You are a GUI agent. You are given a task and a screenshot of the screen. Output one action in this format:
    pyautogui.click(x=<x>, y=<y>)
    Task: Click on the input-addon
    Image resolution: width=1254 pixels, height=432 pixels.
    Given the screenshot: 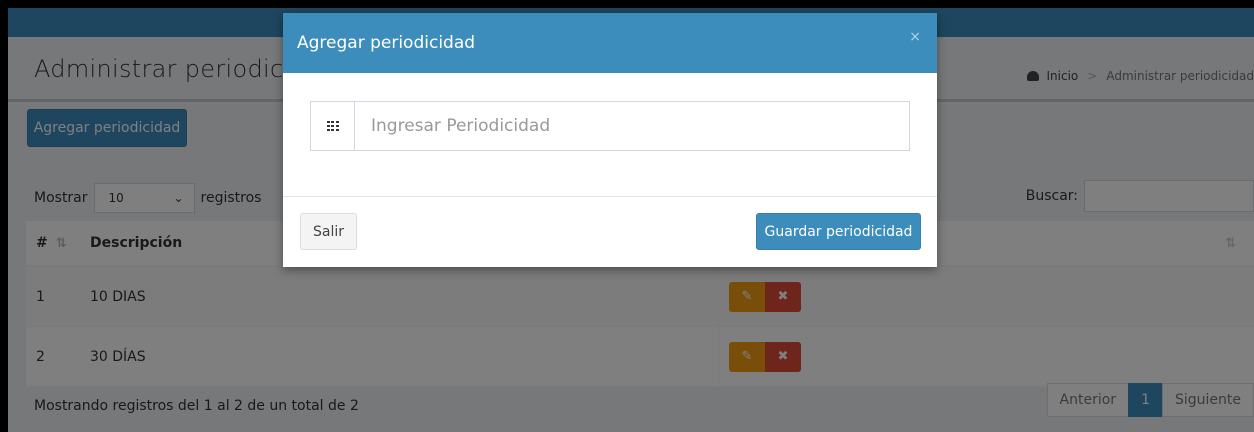 What is the action you would take?
    pyautogui.click(x=333, y=126)
    